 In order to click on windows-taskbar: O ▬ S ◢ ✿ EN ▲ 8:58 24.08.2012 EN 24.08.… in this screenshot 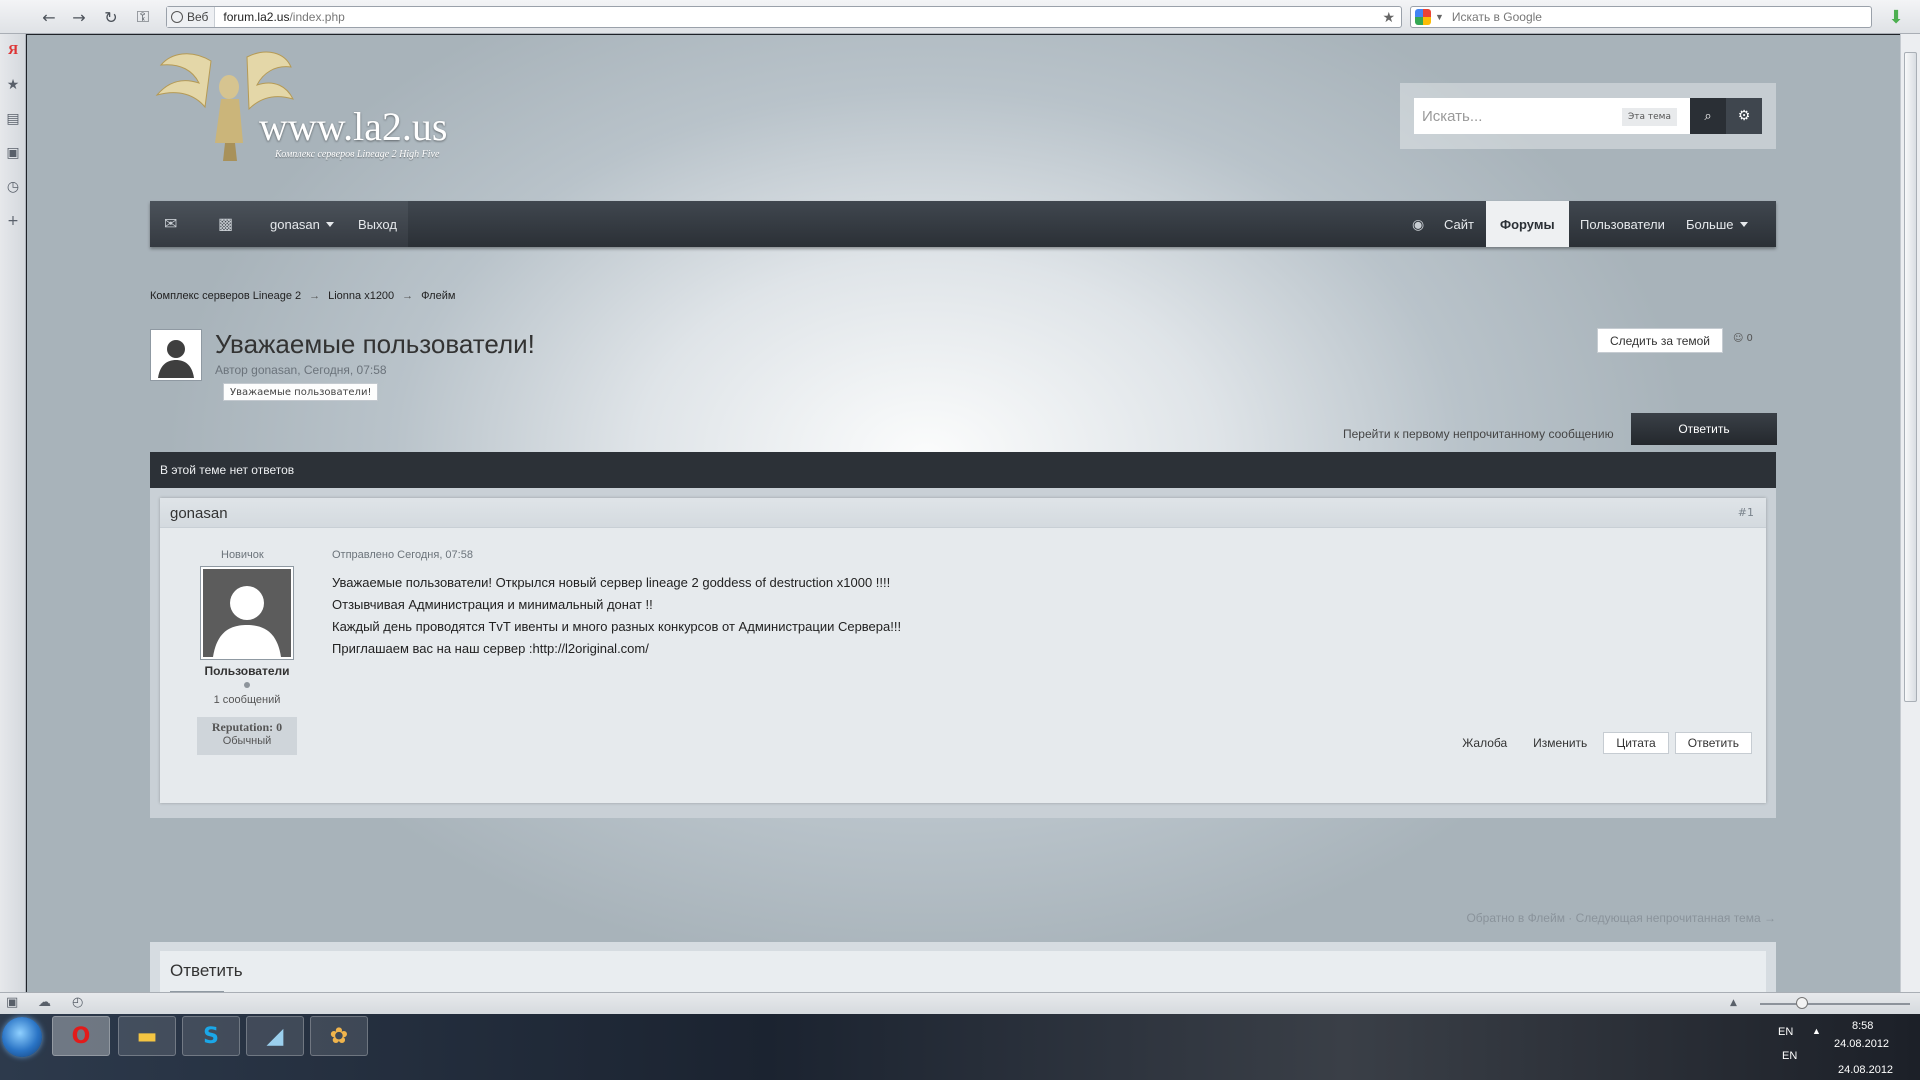, I will do `click(960, 1047)`.